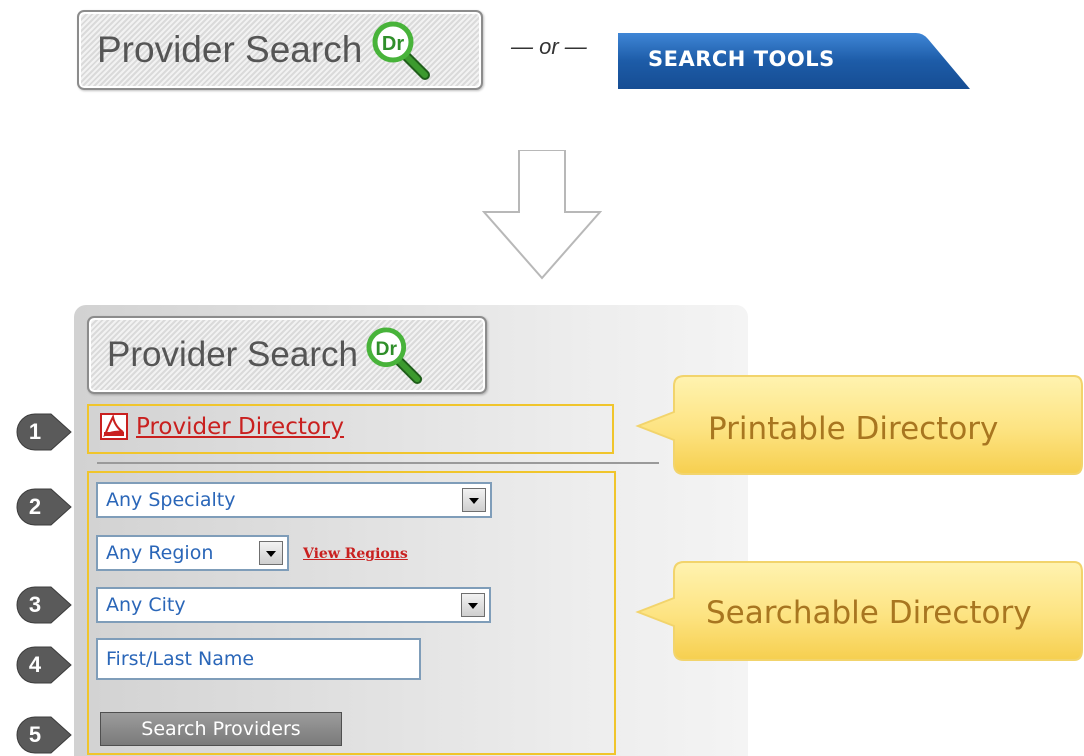  I want to click on or-separator: — or —, so click(549, 46).